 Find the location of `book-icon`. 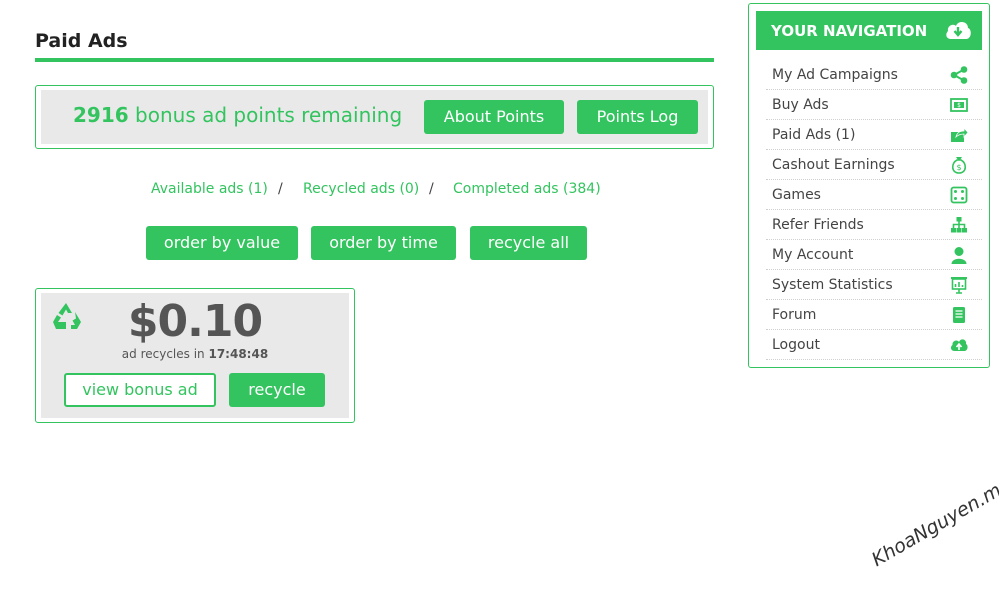

book-icon is located at coordinates (959, 315).